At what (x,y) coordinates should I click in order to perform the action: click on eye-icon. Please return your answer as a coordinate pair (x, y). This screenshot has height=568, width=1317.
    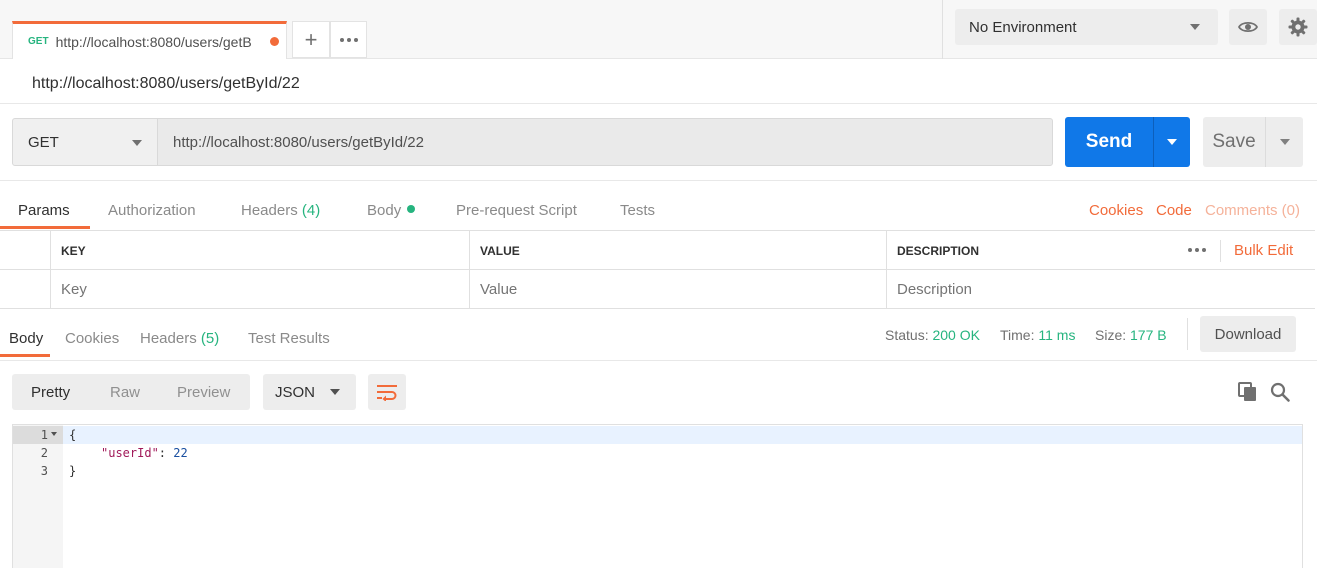
    Looking at the image, I should click on (1248, 27).